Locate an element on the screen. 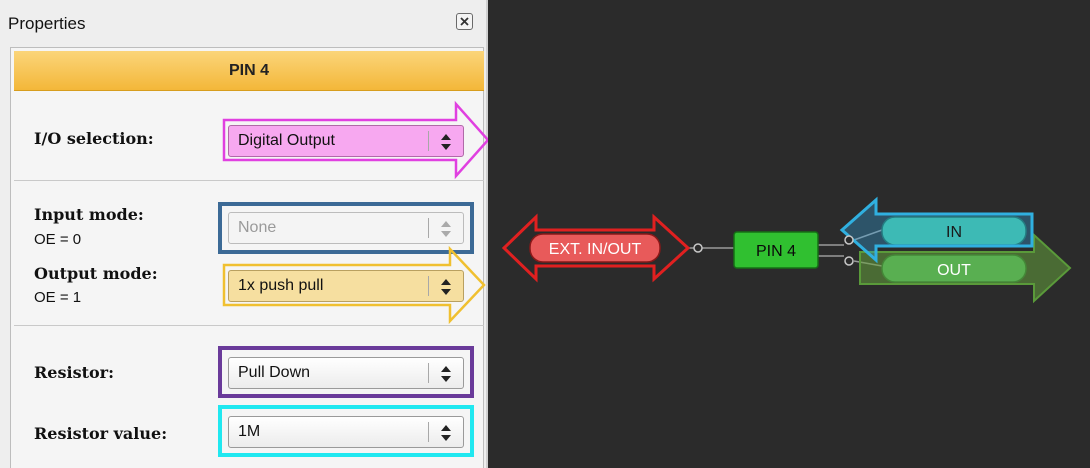 This screenshot has height=468, width=1090. in-connector-icon is located at coordinates (849, 240).